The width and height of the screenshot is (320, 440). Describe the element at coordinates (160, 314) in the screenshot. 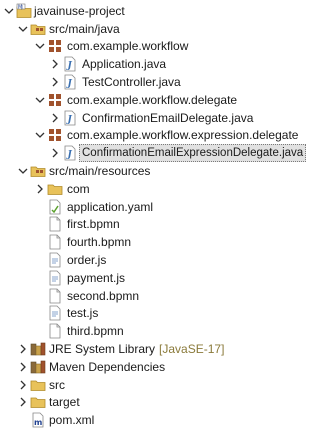

I see `tree-item-file: test.js` at that location.